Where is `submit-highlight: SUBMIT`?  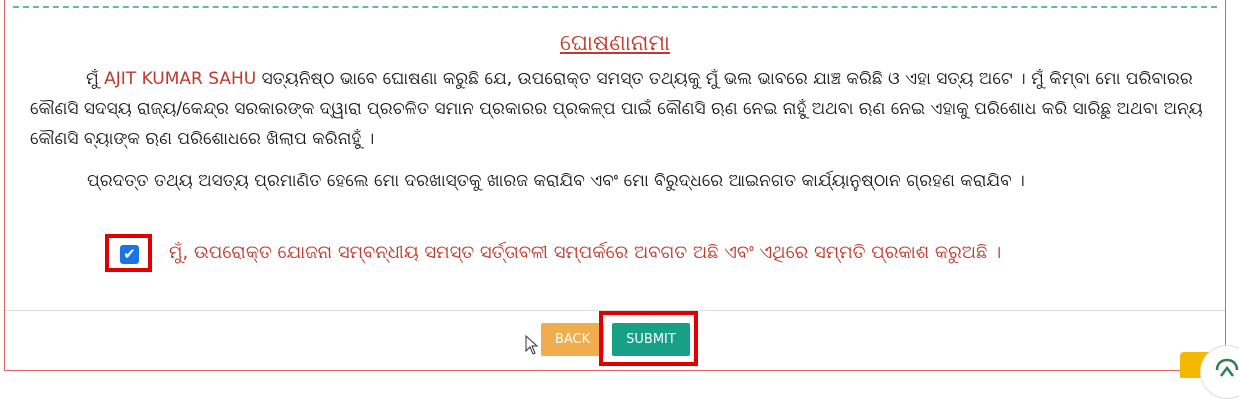 submit-highlight: SUBMIT is located at coordinates (648, 338).